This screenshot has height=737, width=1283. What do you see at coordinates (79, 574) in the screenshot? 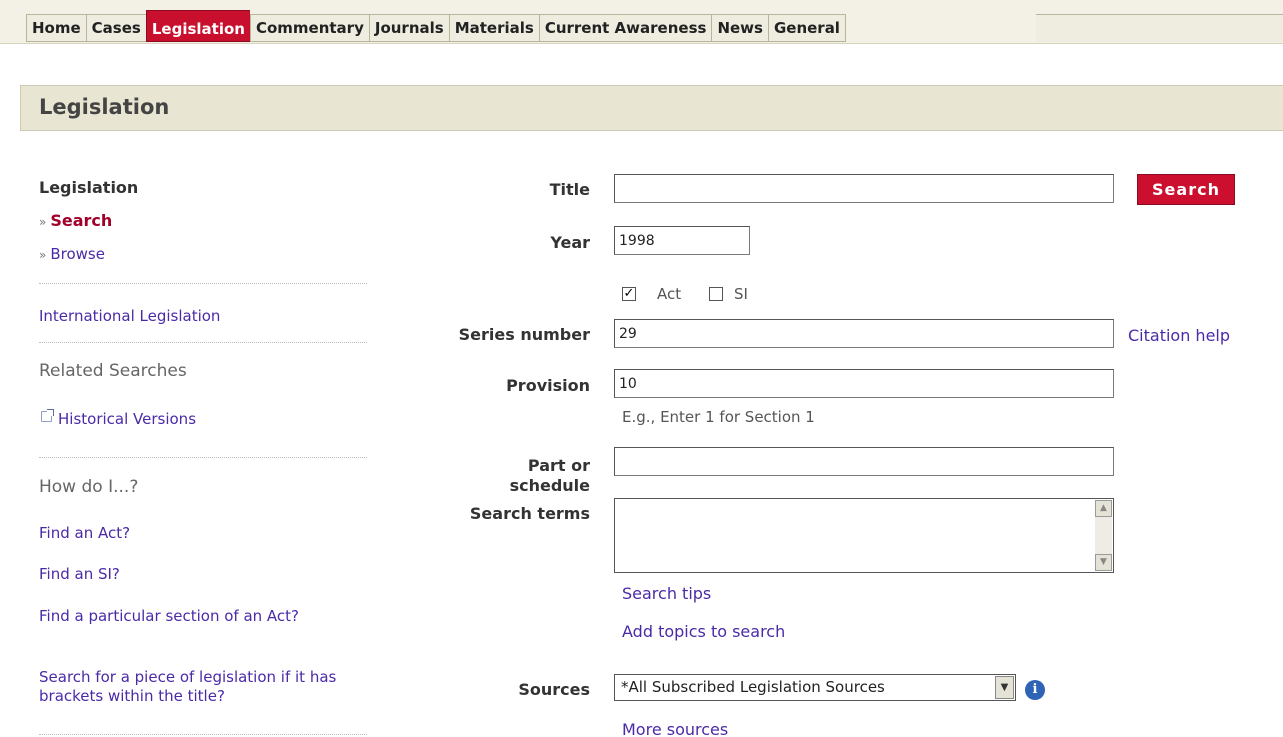
I see `help-link-find-si: Find an SI?` at bounding box center [79, 574].